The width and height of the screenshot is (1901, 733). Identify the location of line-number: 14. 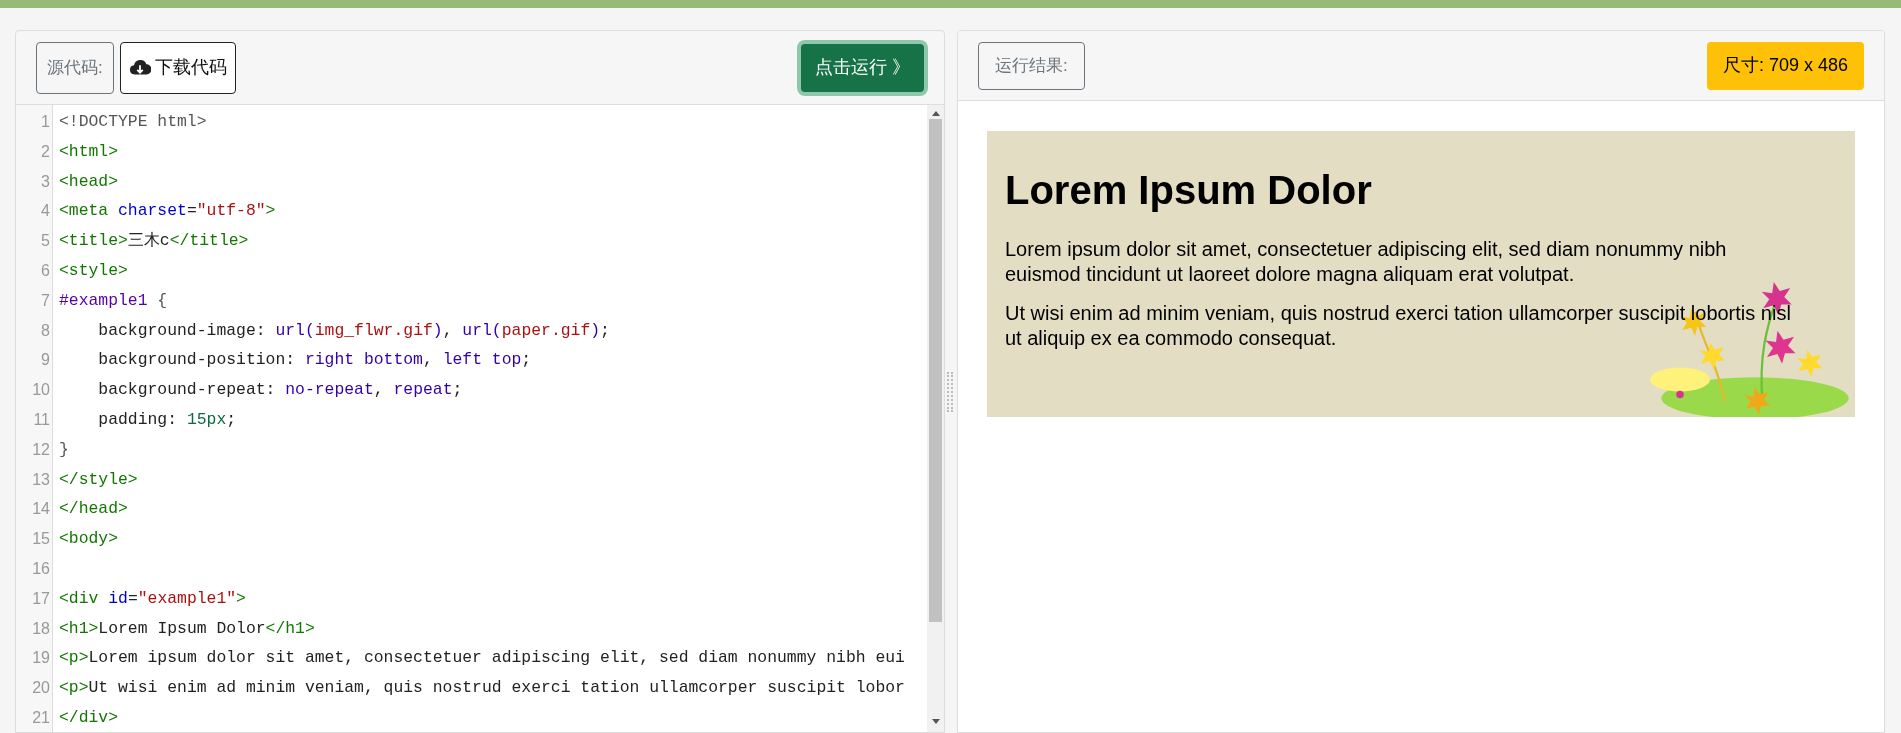
(41, 509).